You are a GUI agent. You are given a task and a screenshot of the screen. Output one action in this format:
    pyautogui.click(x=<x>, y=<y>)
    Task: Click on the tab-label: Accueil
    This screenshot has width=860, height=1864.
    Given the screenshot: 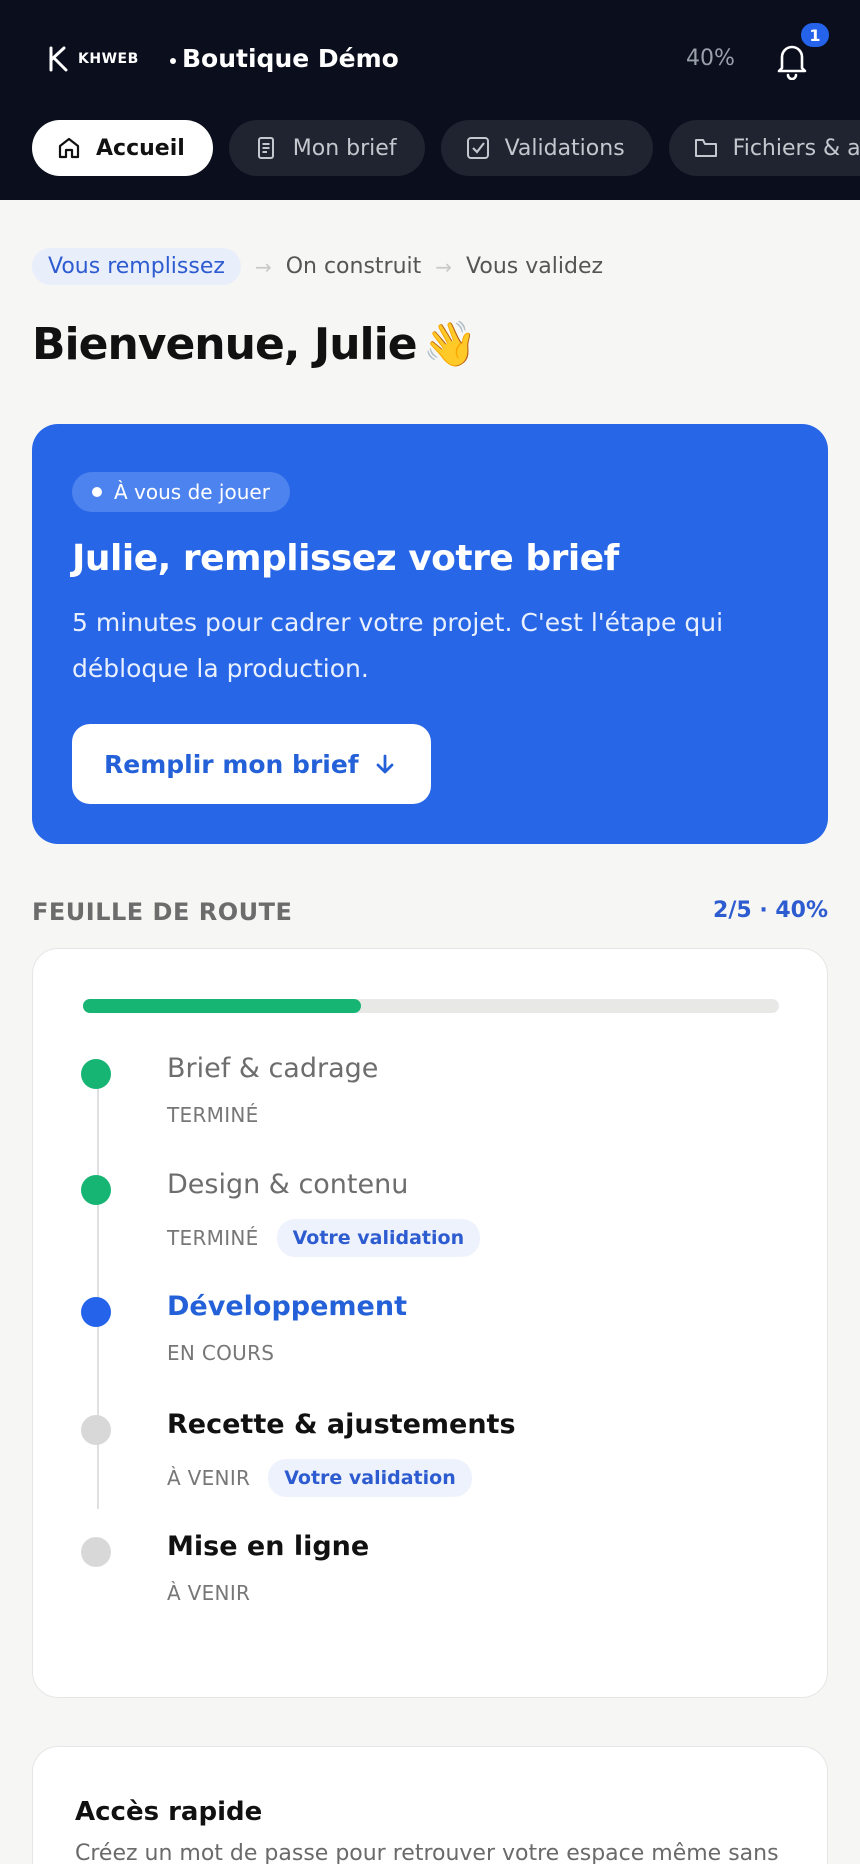 What is the action you would take?
    pyautogui.click(x=140, y=148)
    